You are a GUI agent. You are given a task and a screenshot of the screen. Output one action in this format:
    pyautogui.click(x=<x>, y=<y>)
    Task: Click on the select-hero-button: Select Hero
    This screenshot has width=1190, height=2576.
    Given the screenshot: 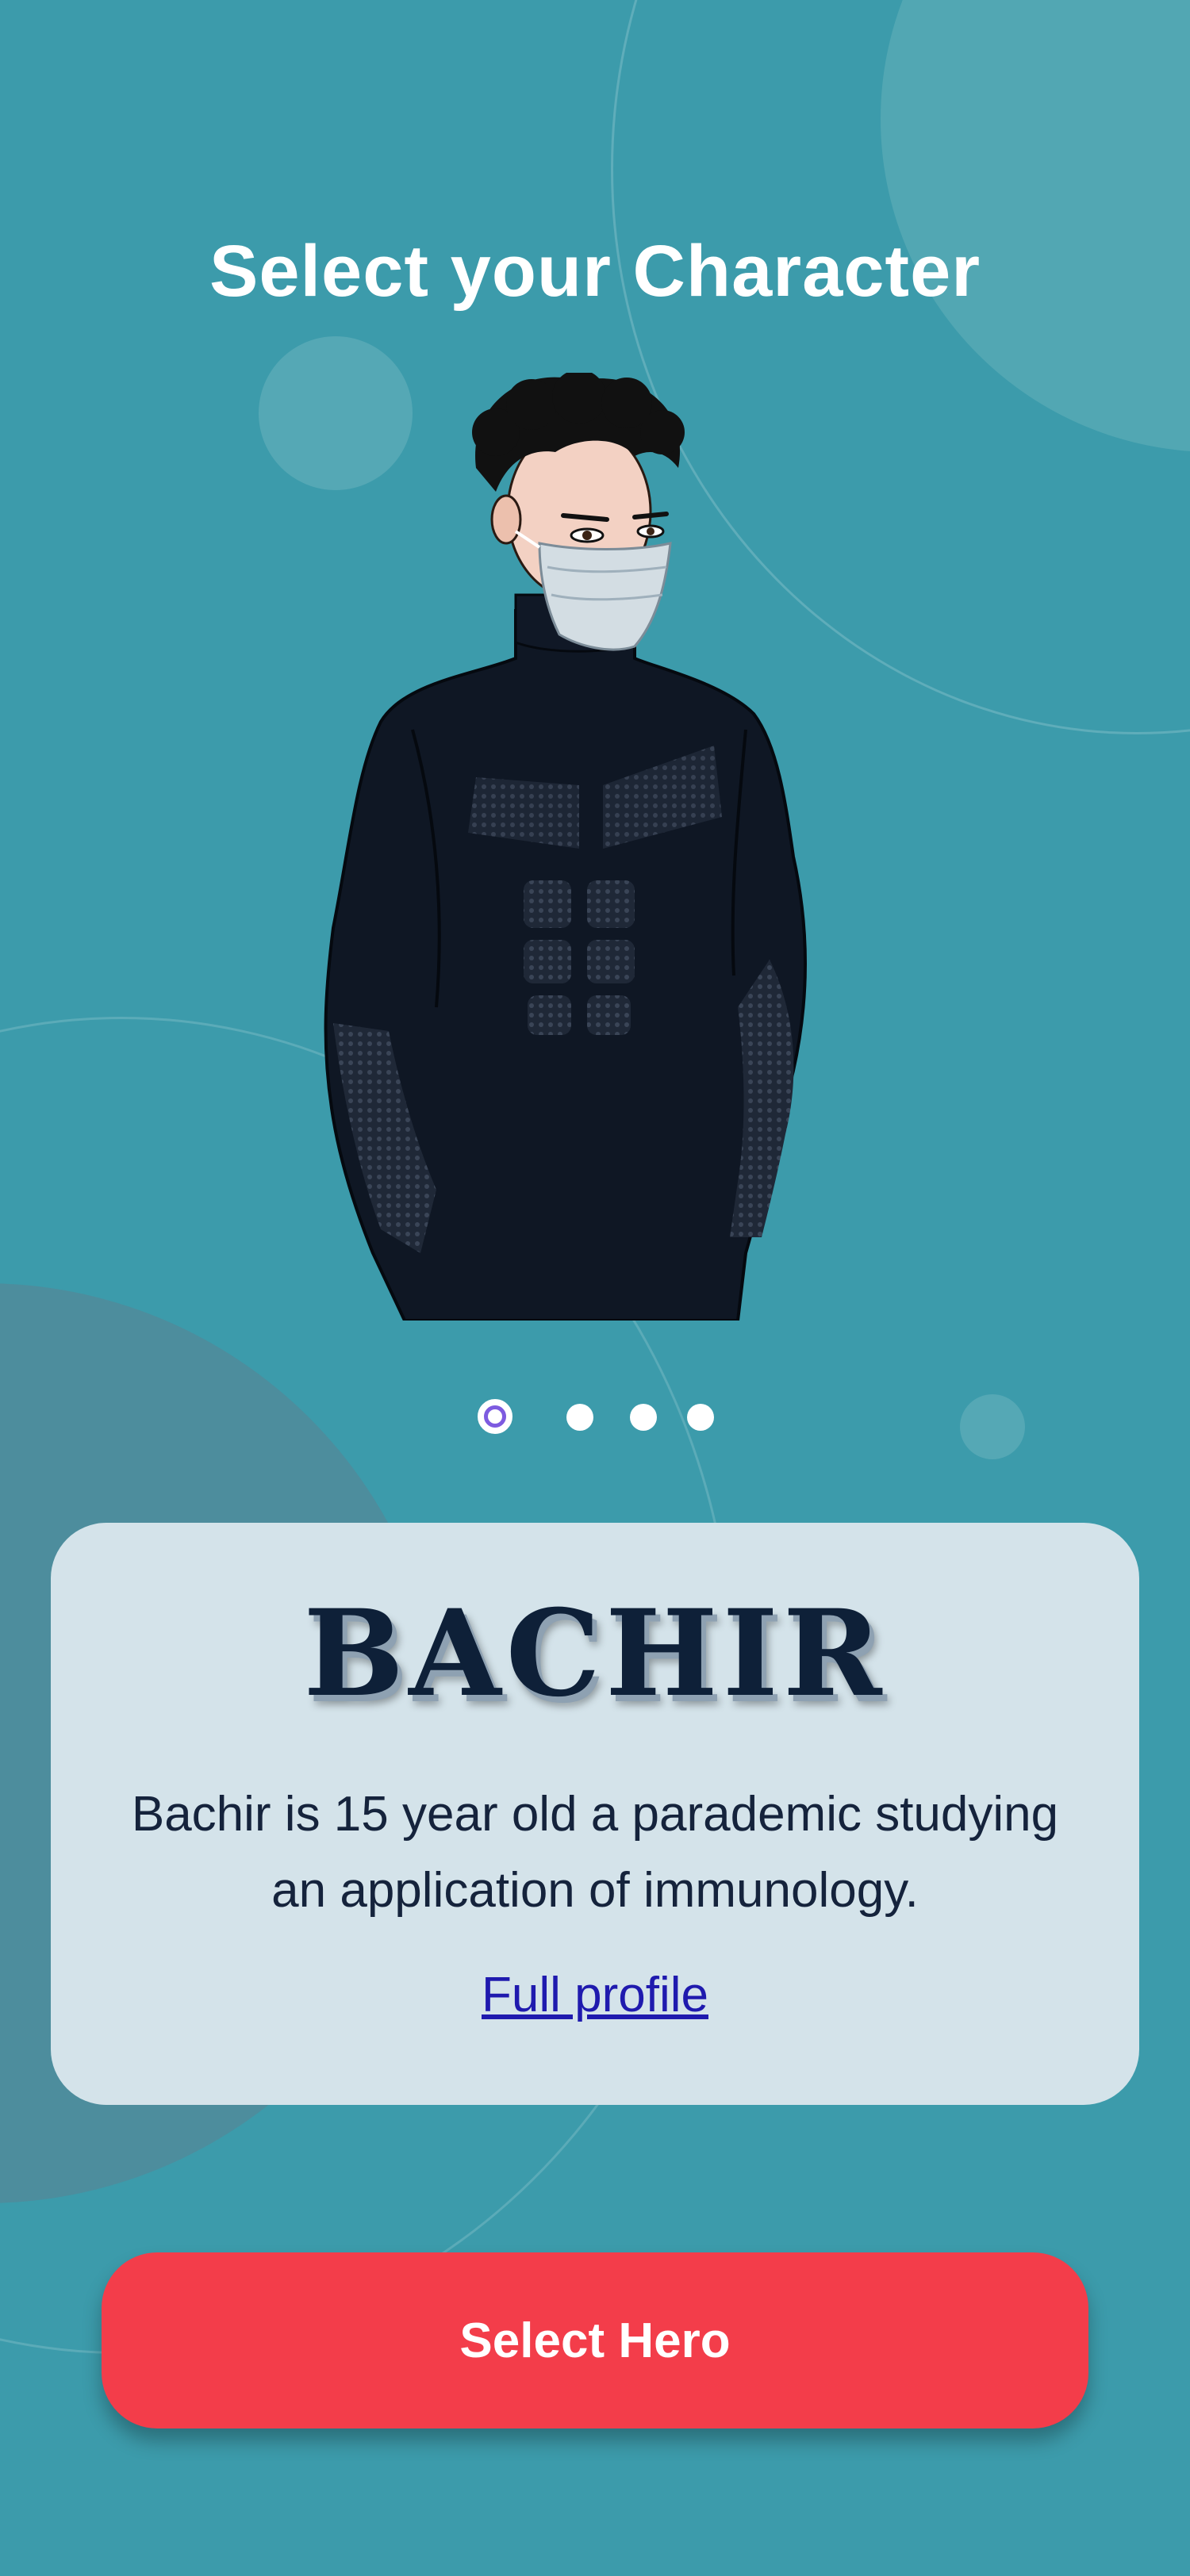 What is the action you would take?
    pyautogui.click(x=595, y=2340)
    